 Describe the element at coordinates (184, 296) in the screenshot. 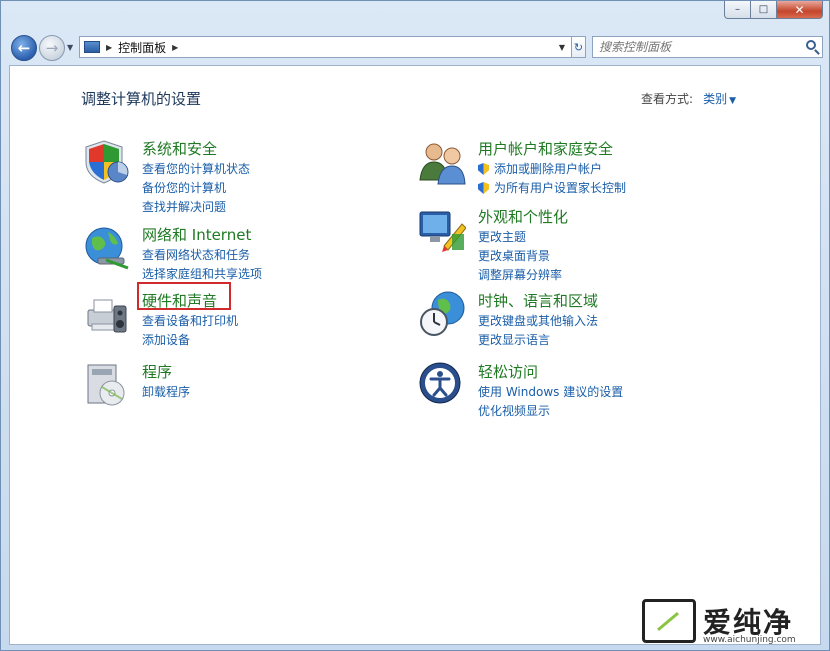

I see `highlight-box` at that location.